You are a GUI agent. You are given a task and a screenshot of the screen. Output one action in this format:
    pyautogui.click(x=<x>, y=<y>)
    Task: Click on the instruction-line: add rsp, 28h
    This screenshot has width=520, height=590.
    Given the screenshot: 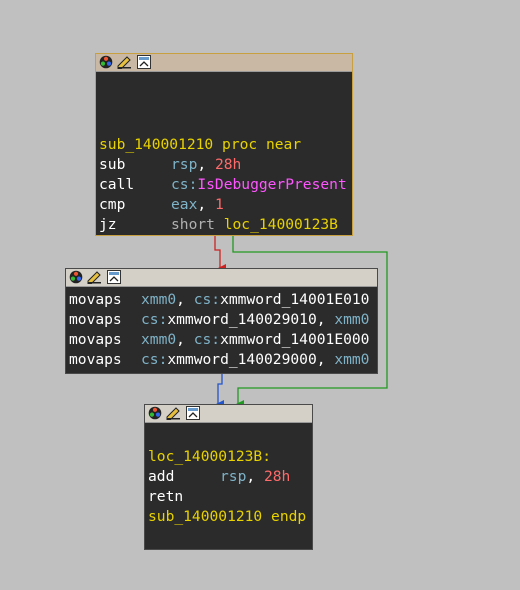 What is the action you would take?
    pyautogui.click(x=219, y=476)
    